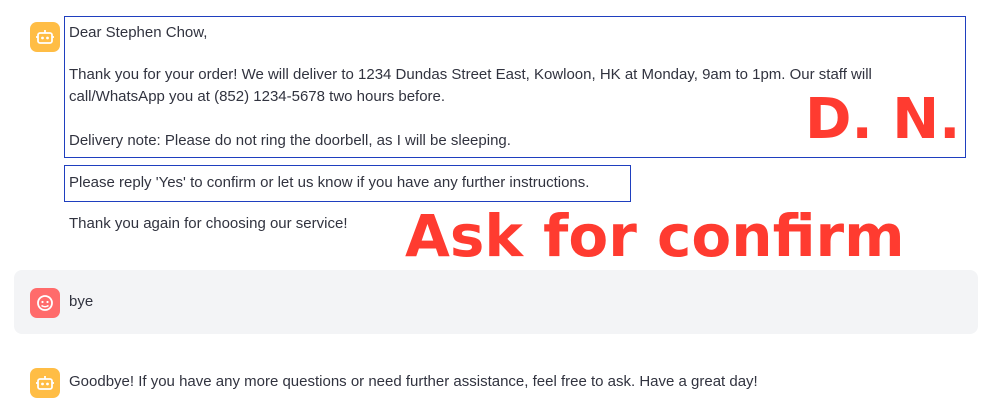 The height and width of the screenshot is (412, 1000). I want to click on user-message-text: bye, so click(81, 301).